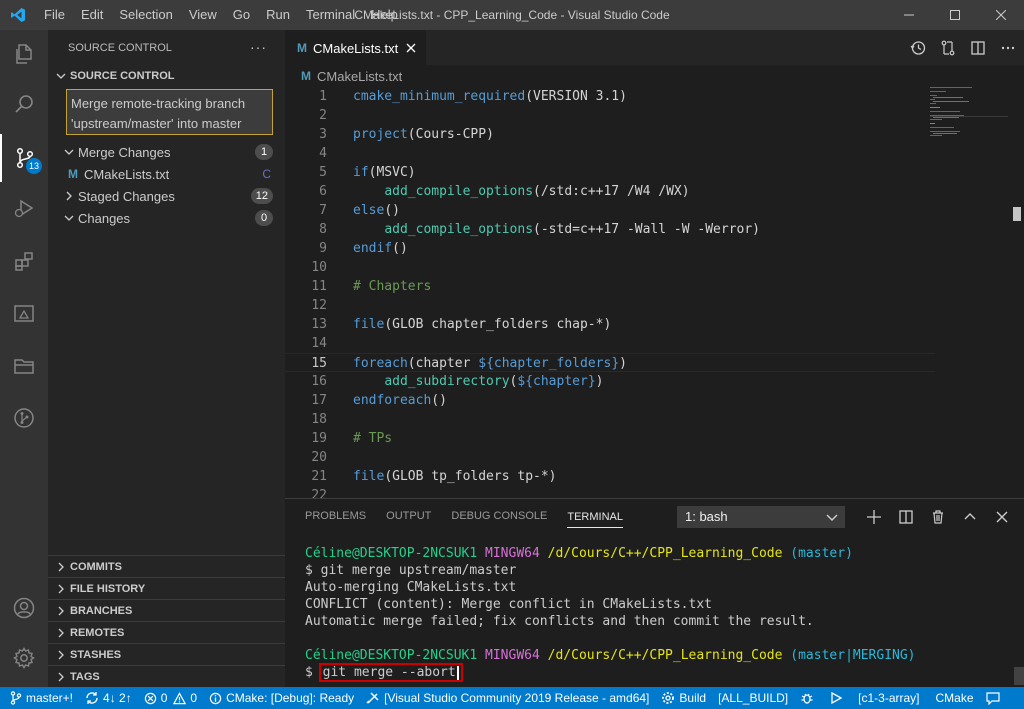  Describe the element at coordinates (258, 47) in the screenshot. I see `more-actions-icon: ···` at that location.